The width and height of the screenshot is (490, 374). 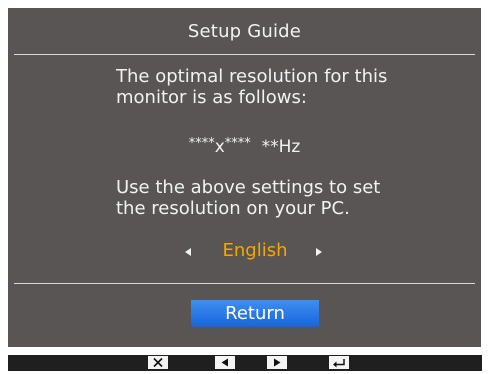 I want to click on resolution-message-line-2: monitor is as follows:, so click(x=211, y=97).